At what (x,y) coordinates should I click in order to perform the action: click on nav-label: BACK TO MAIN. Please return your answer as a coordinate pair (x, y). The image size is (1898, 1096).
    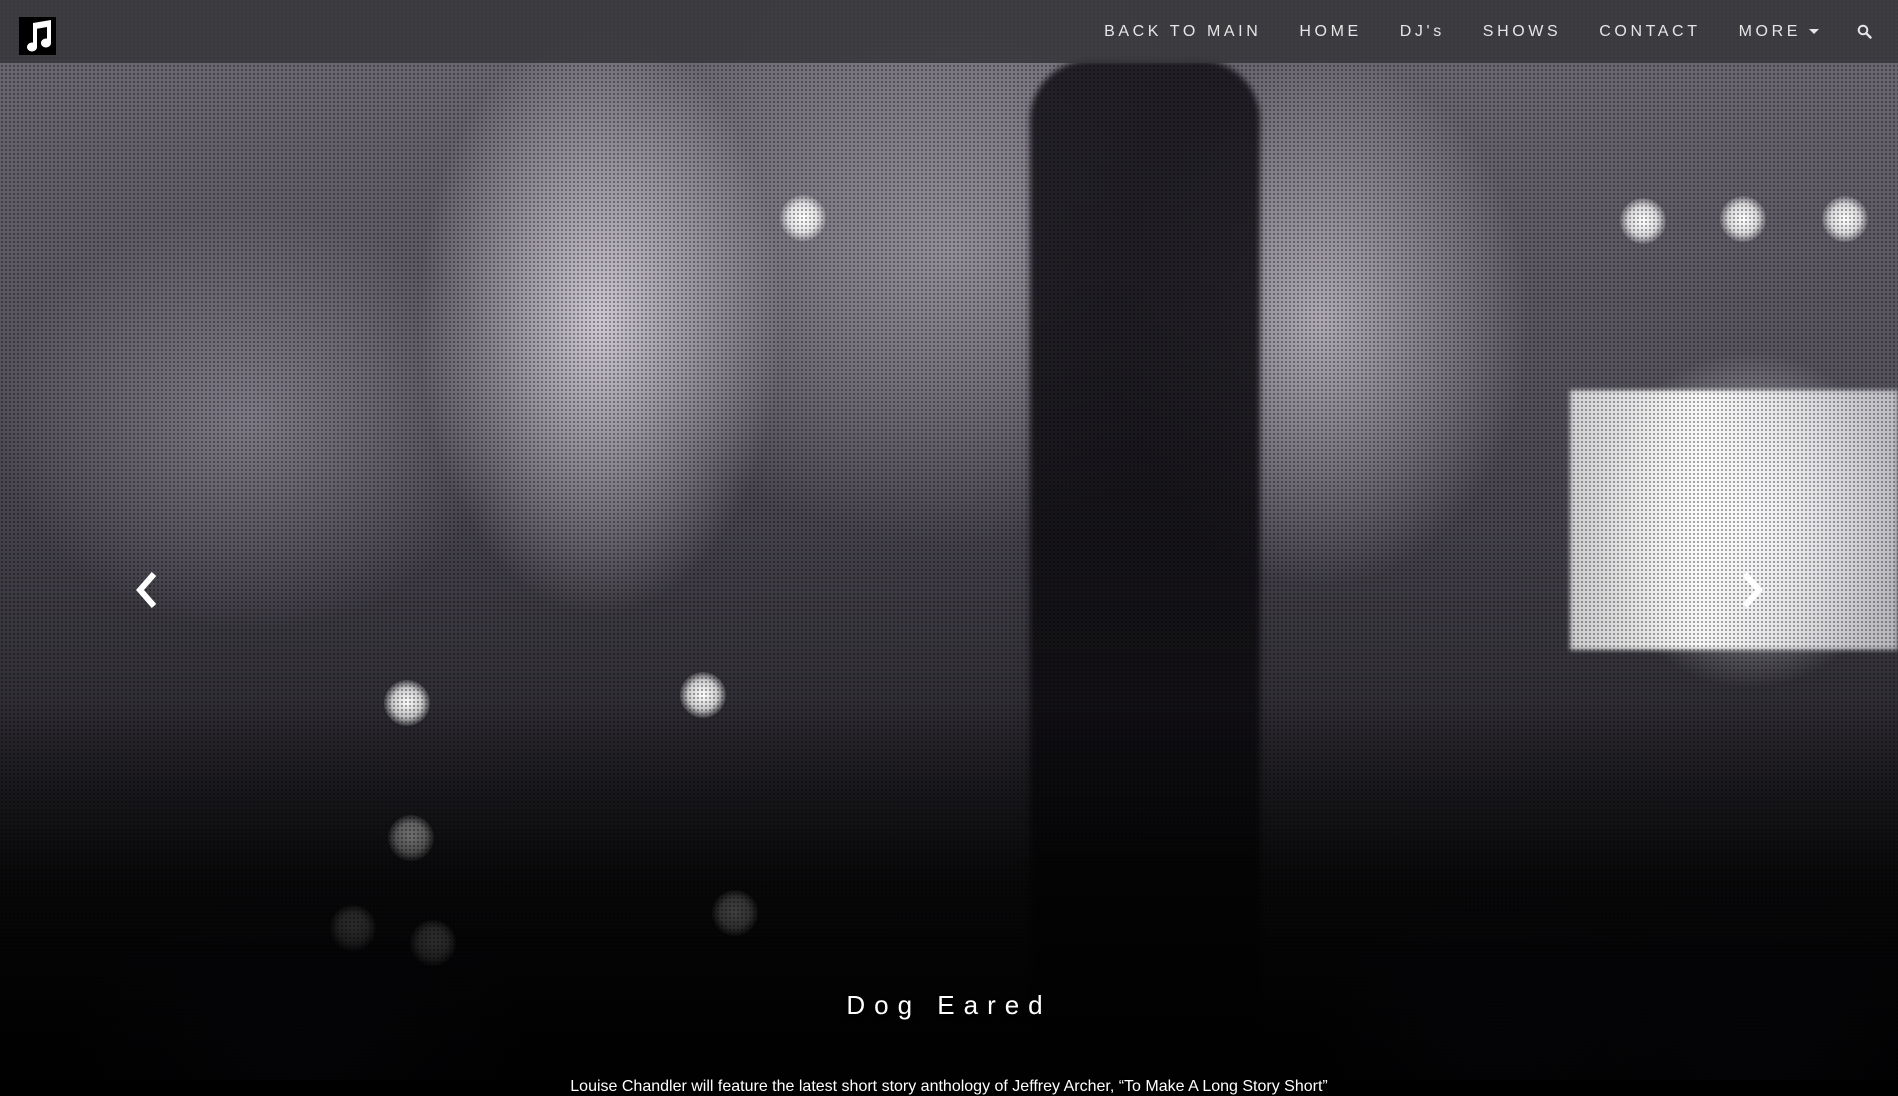
    Looking at the image, I should click on (1183, 31).